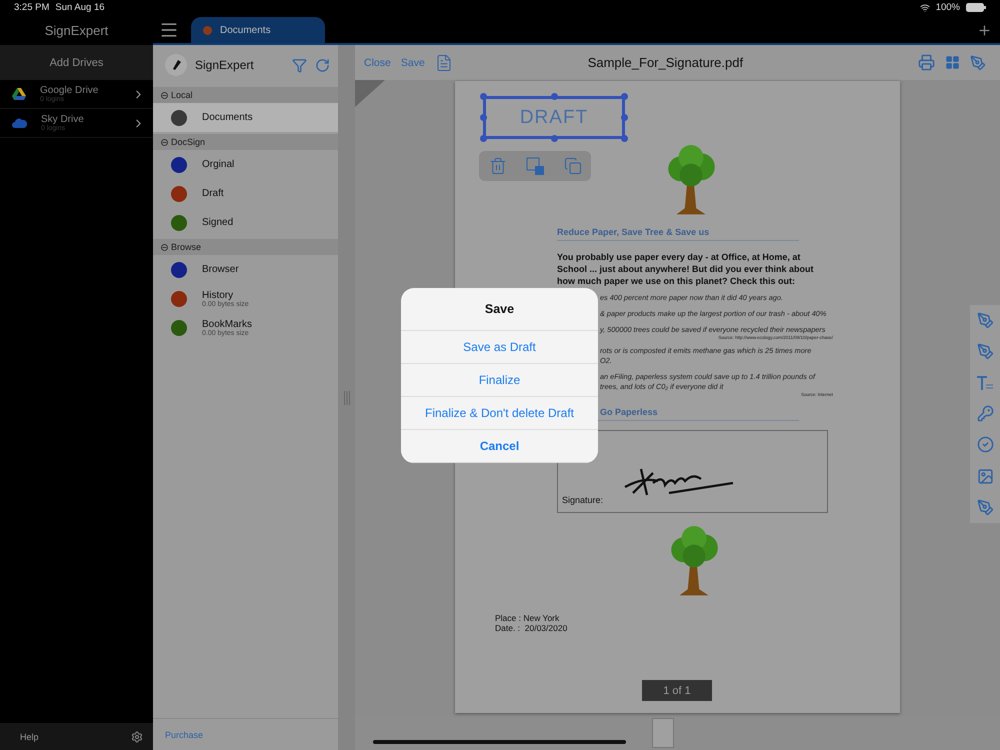  What do you see at coordinates (322, 65) in the screenshot?
I see `refresh-icon` at bounding box center [322, 65].